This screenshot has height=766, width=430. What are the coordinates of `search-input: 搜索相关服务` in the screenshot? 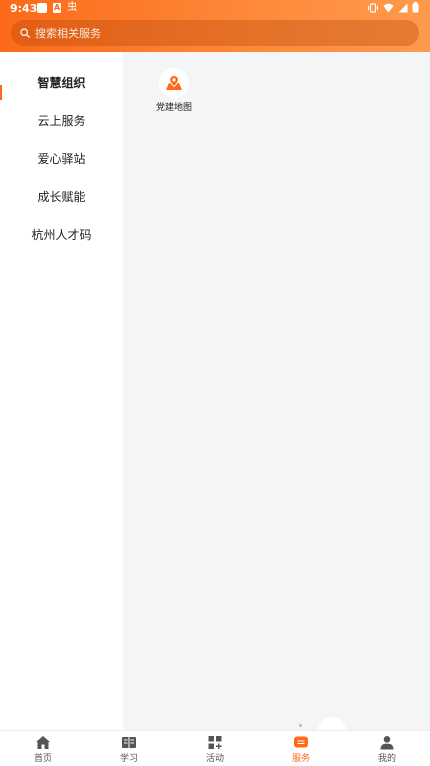 It's located at (215, 33).